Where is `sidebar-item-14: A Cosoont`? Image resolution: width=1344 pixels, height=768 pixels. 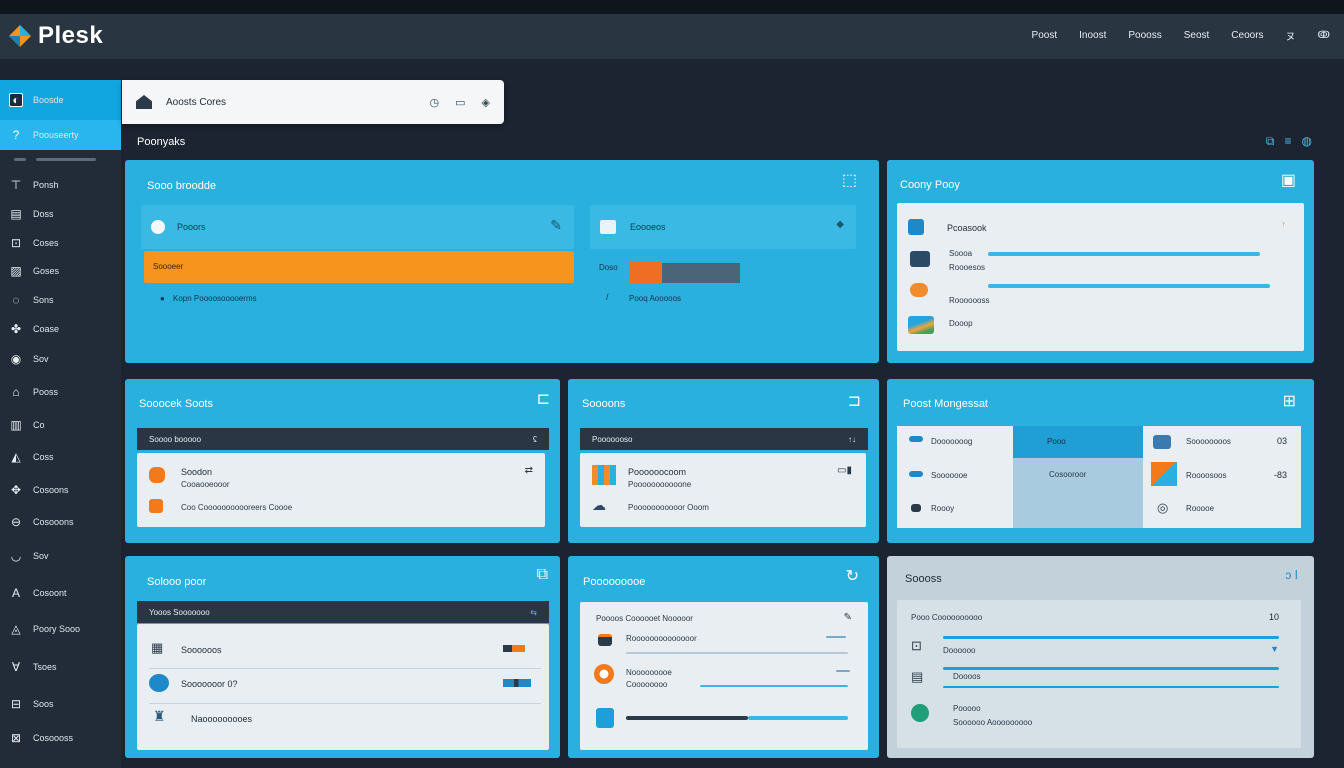
sidebar-item-14: A Cosoont is located at coordinates (60, 593).